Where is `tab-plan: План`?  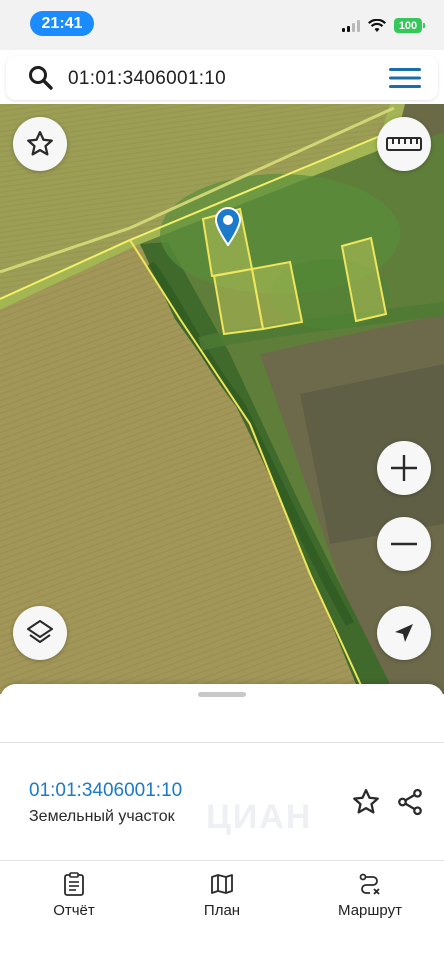 tab-plan: План is located at coordinates (222, 895).